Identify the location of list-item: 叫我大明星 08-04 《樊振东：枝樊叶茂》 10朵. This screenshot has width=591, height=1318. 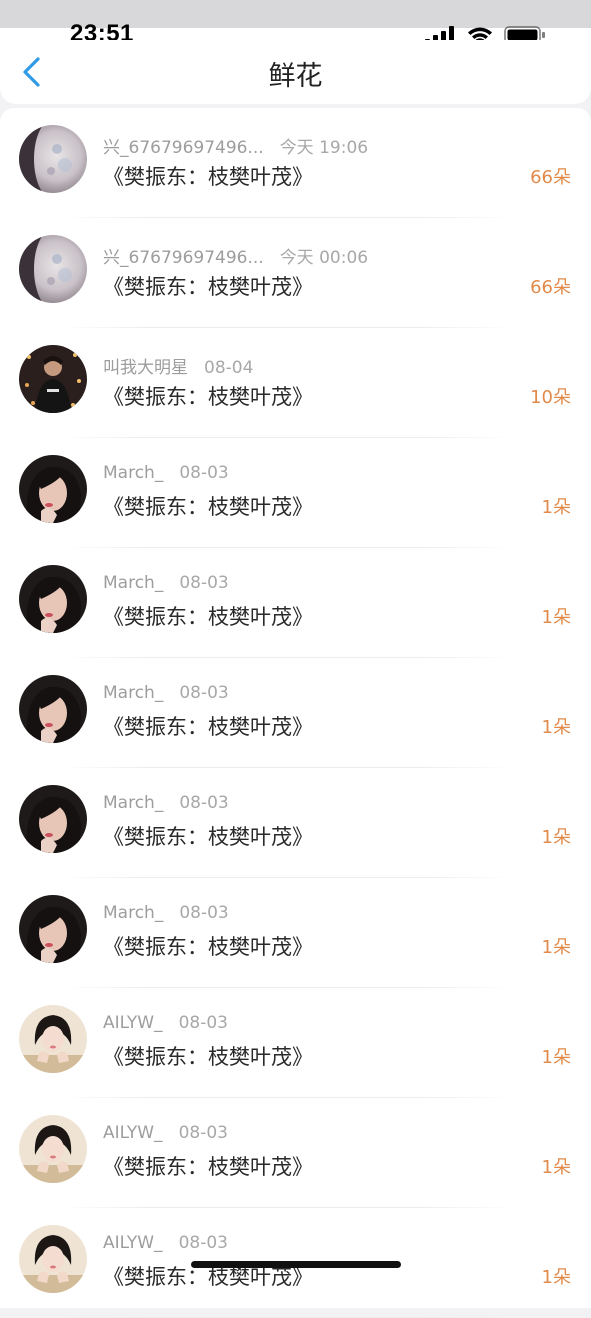
(295, 383).